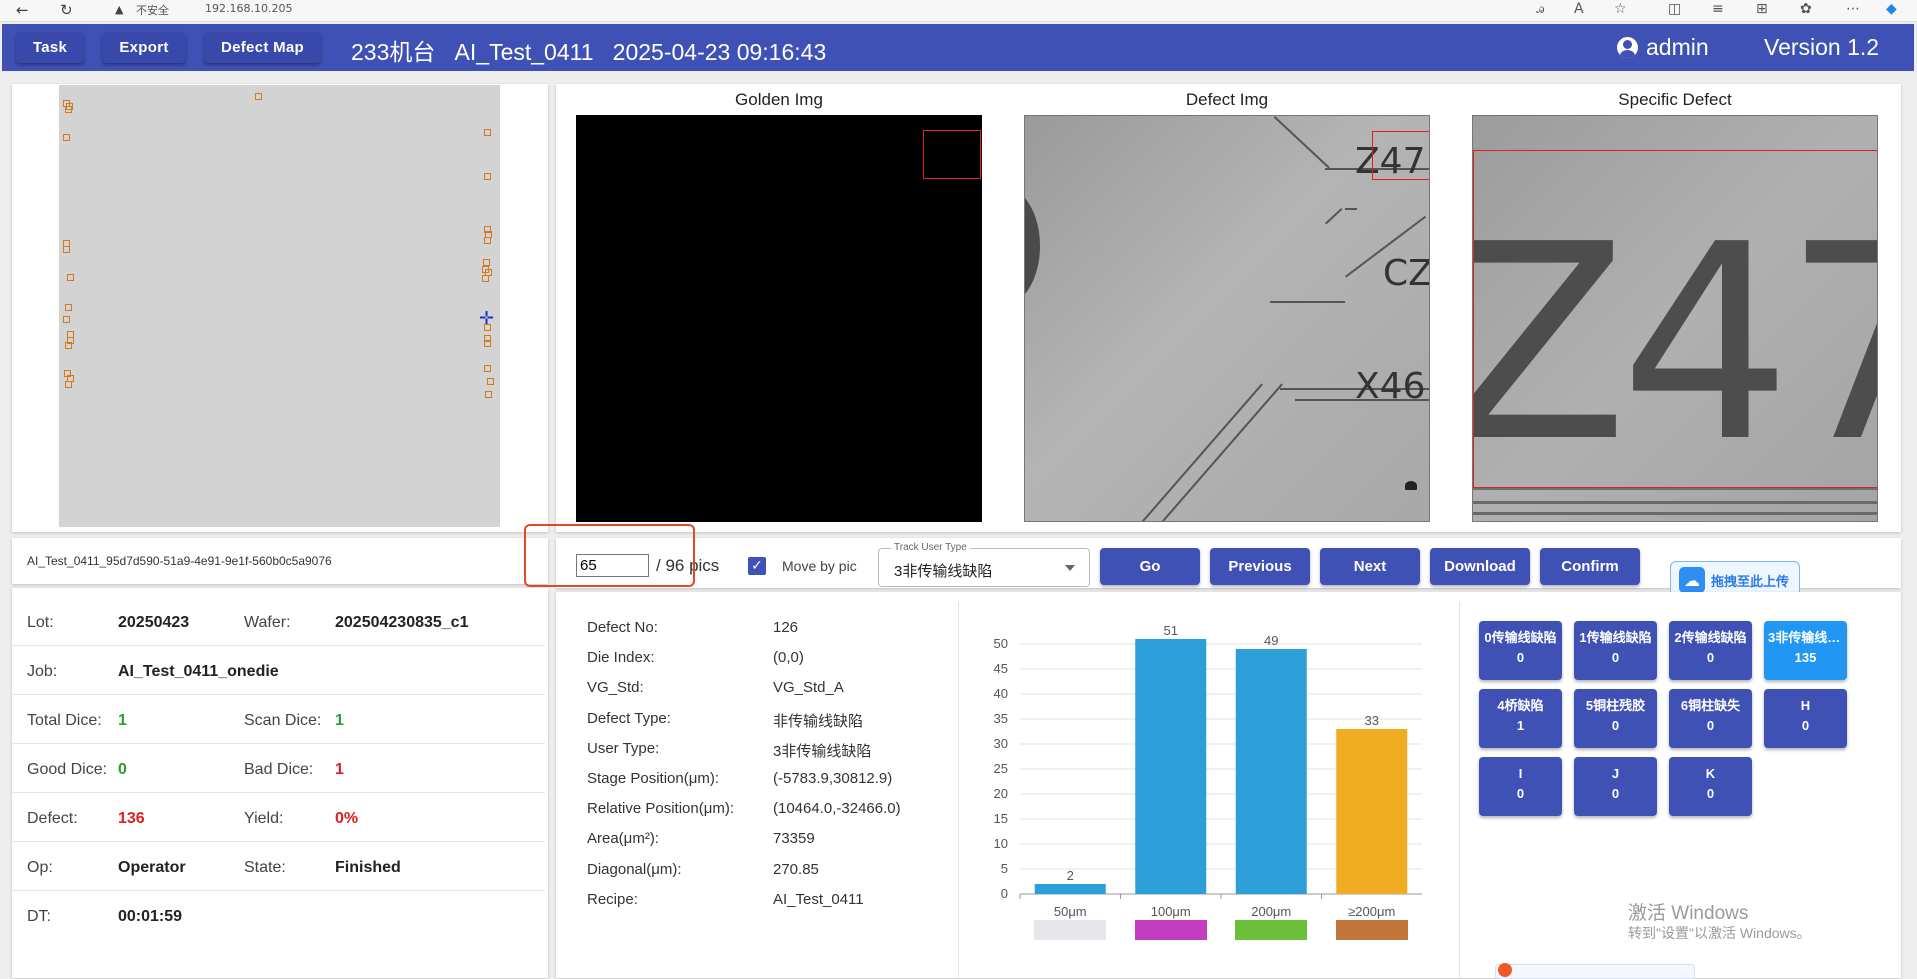 Image resolution: width=1917 pixels, height=979 pixels. I want to click on collections-icon: ⊞, so click(1762, 9).